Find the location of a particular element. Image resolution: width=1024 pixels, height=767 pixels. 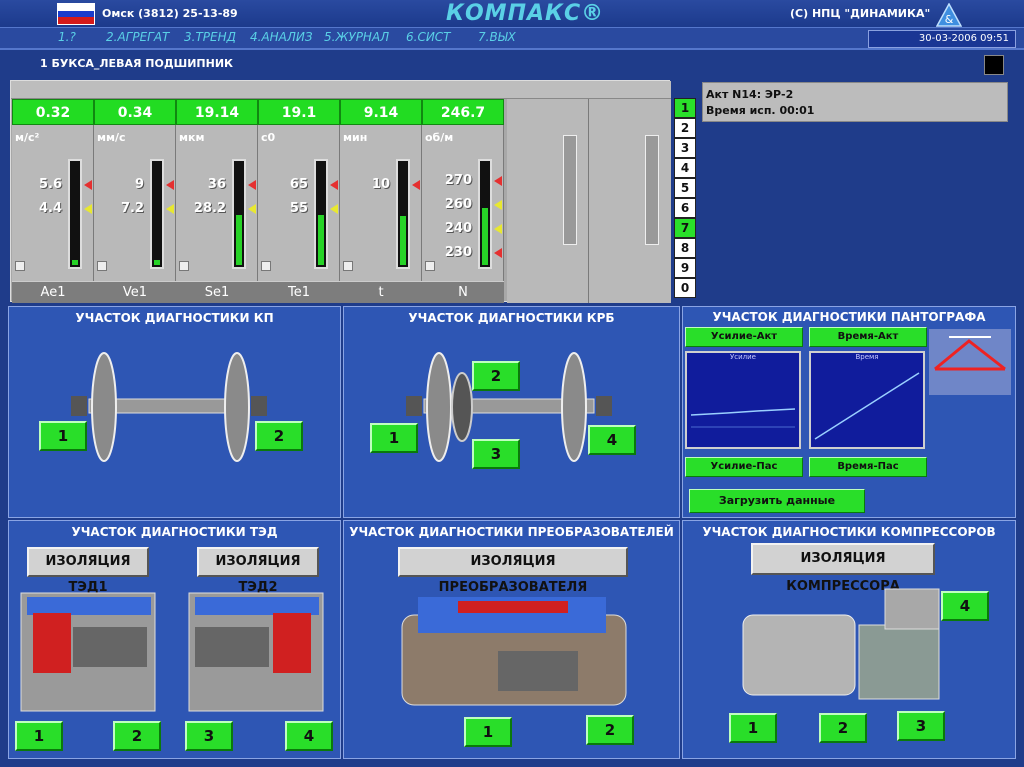

channel-button-7: 7 is located at coordinates (685, 228).